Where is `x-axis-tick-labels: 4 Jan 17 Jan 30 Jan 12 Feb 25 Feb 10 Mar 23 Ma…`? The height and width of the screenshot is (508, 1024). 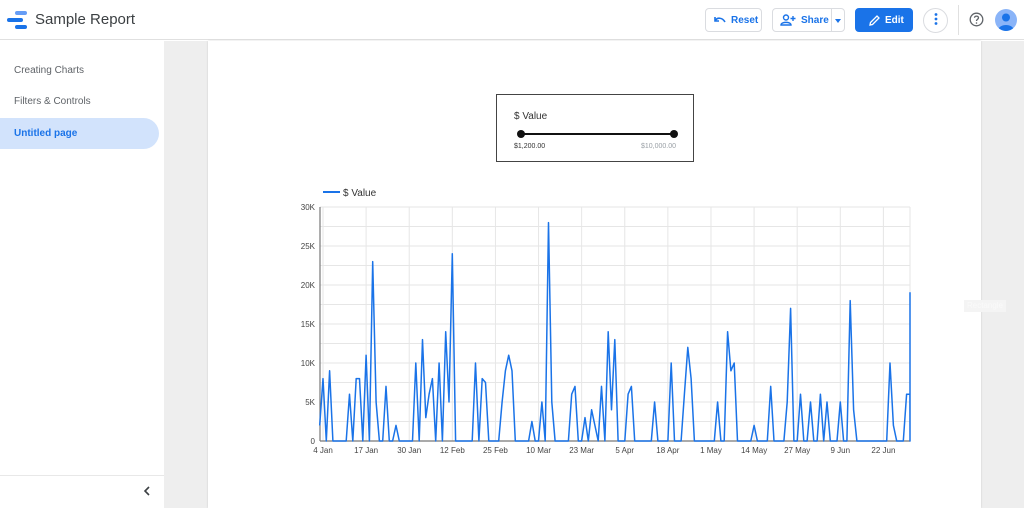
x-axis-tick-labels: 4 Jan 17 Jan 30 Jan 12 Feb 25 Feb 10 Mar 23 Ma… is located at coordinates (604, 450).